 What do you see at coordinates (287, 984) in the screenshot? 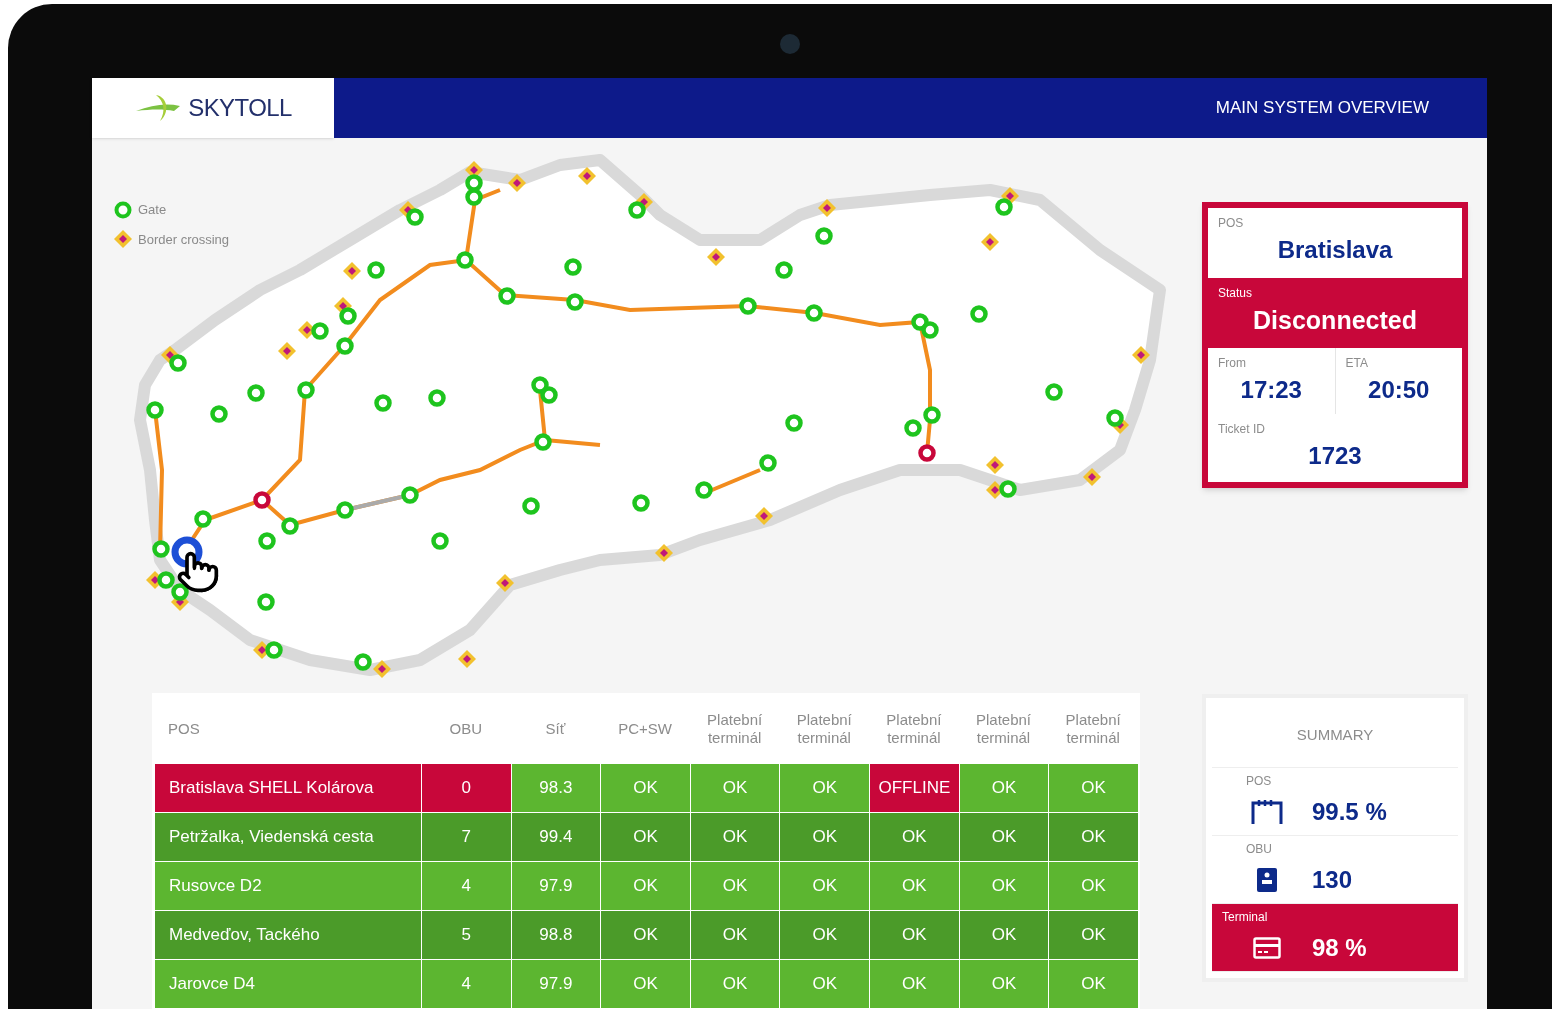
I see `table-cell: Jarovce D4` at bounding box center [287, 984].